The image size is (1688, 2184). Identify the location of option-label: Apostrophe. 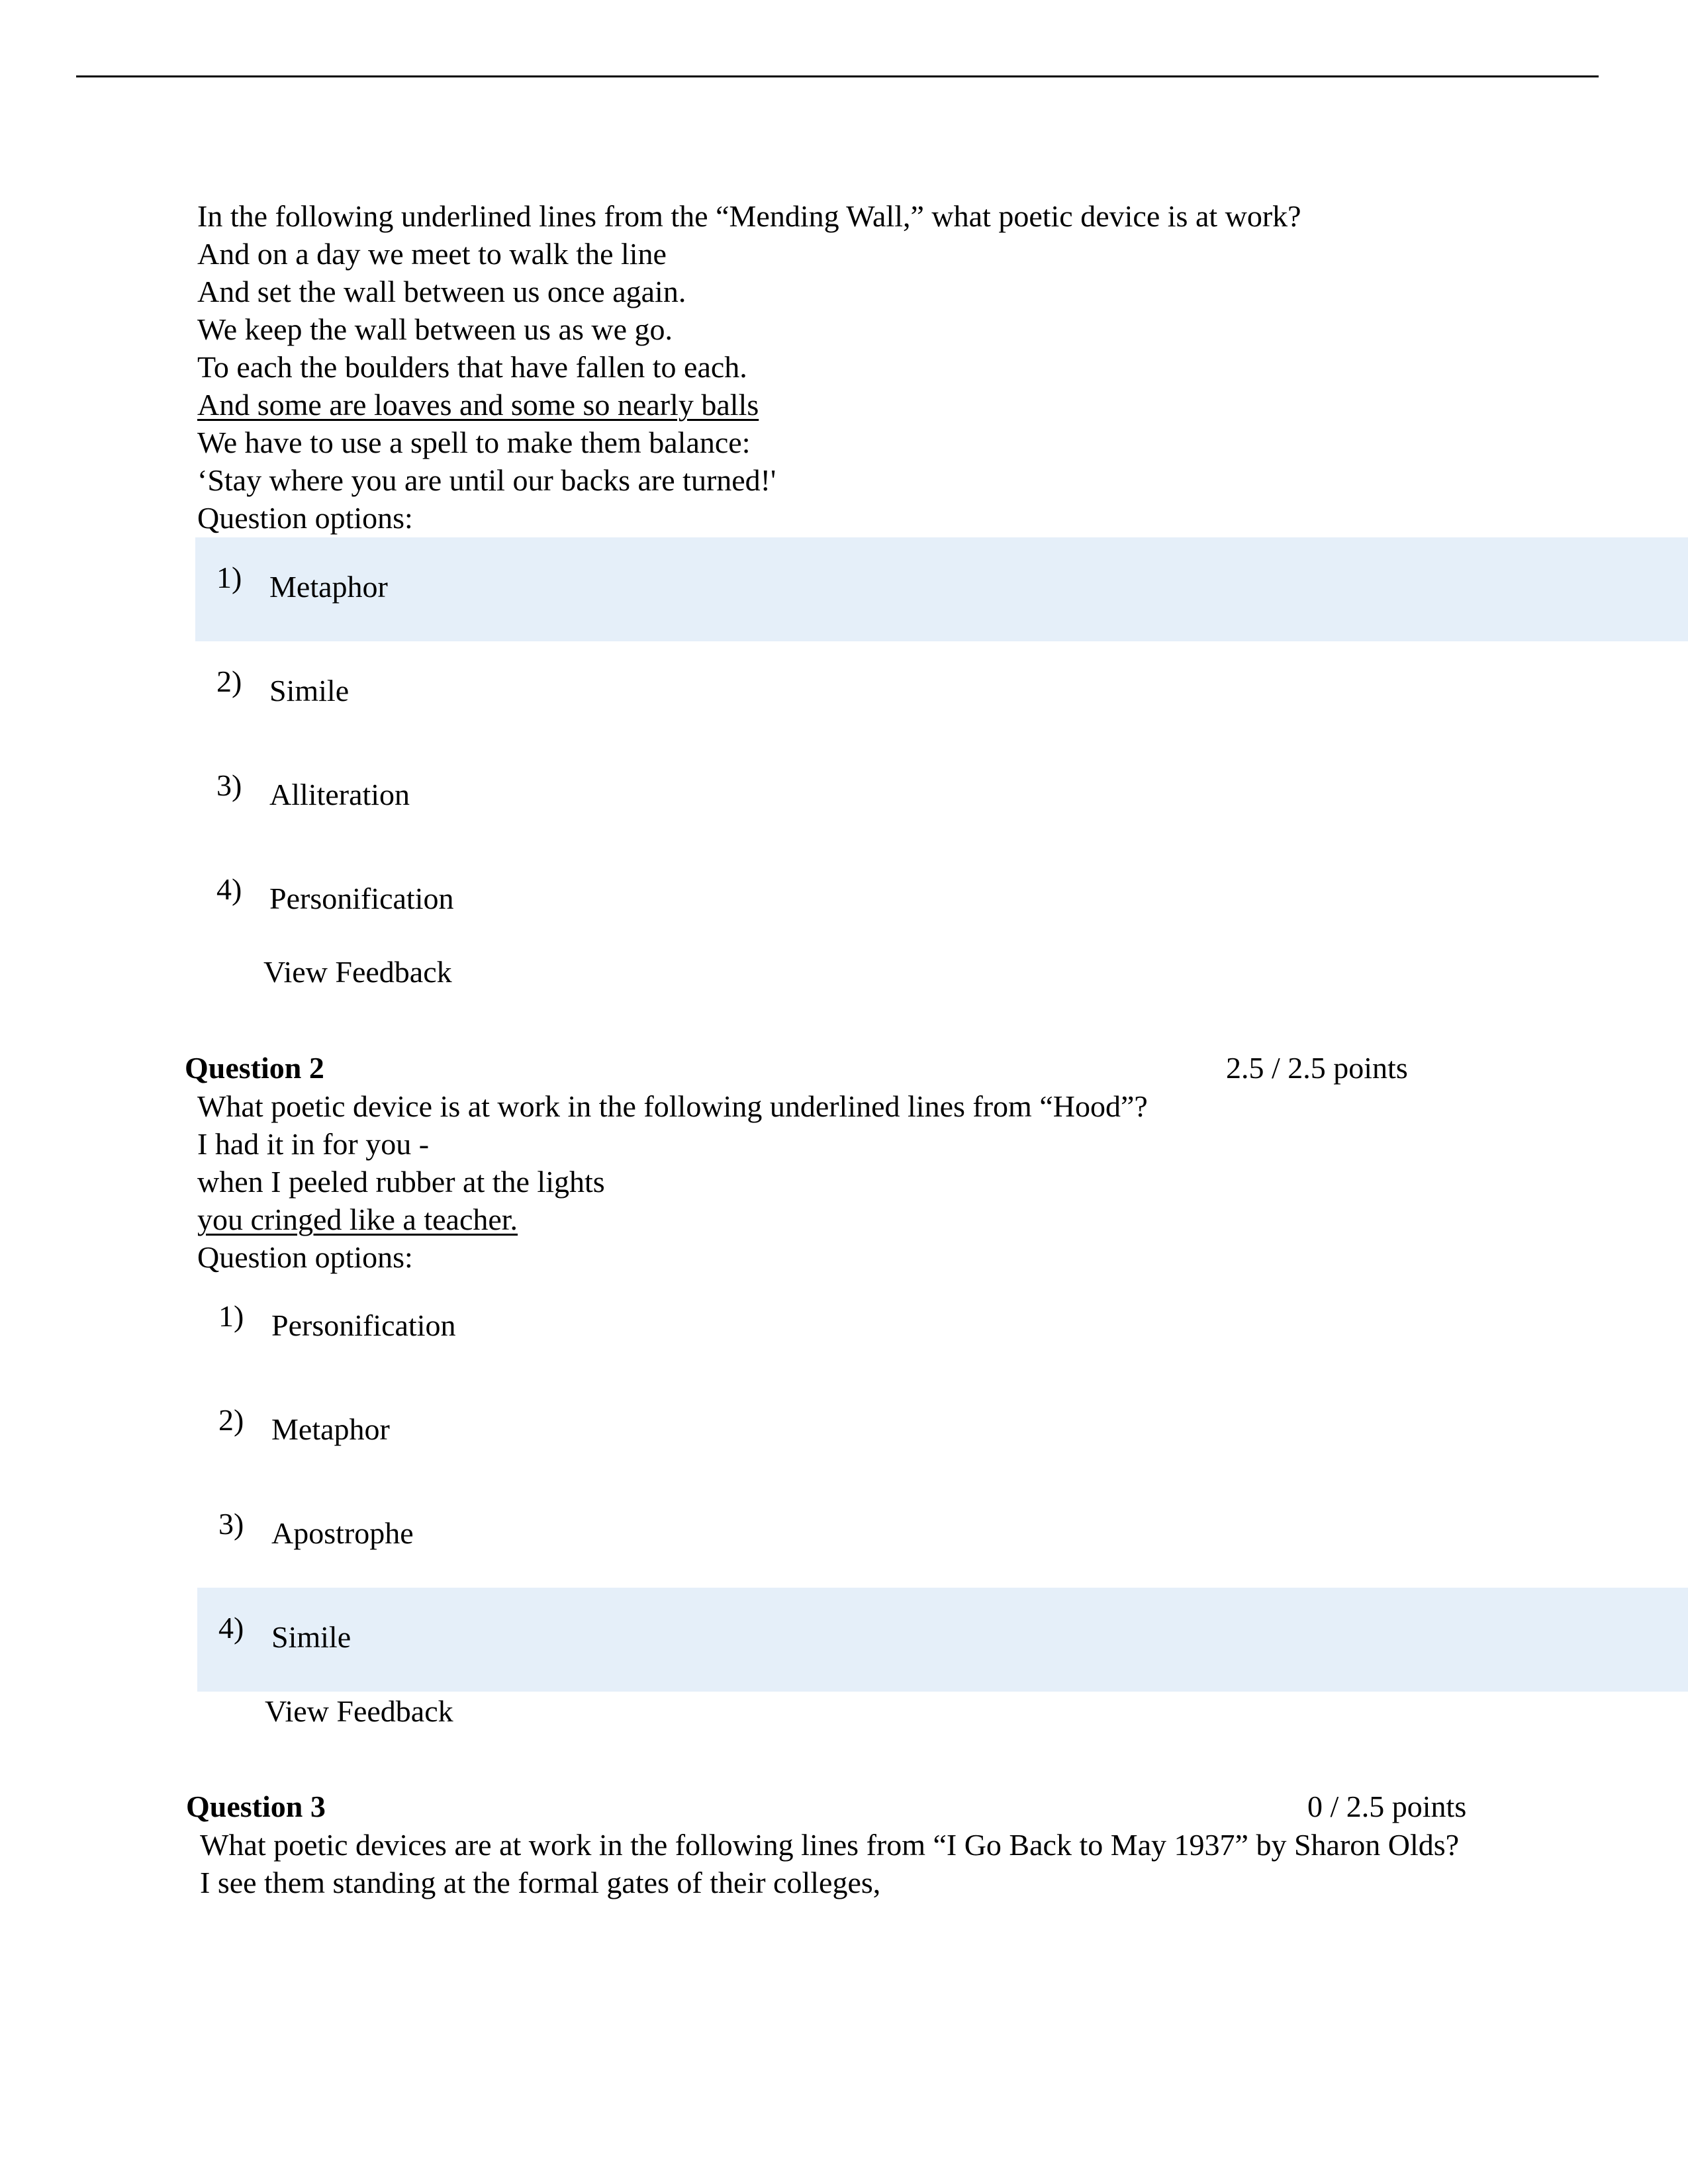
(342, 1533).